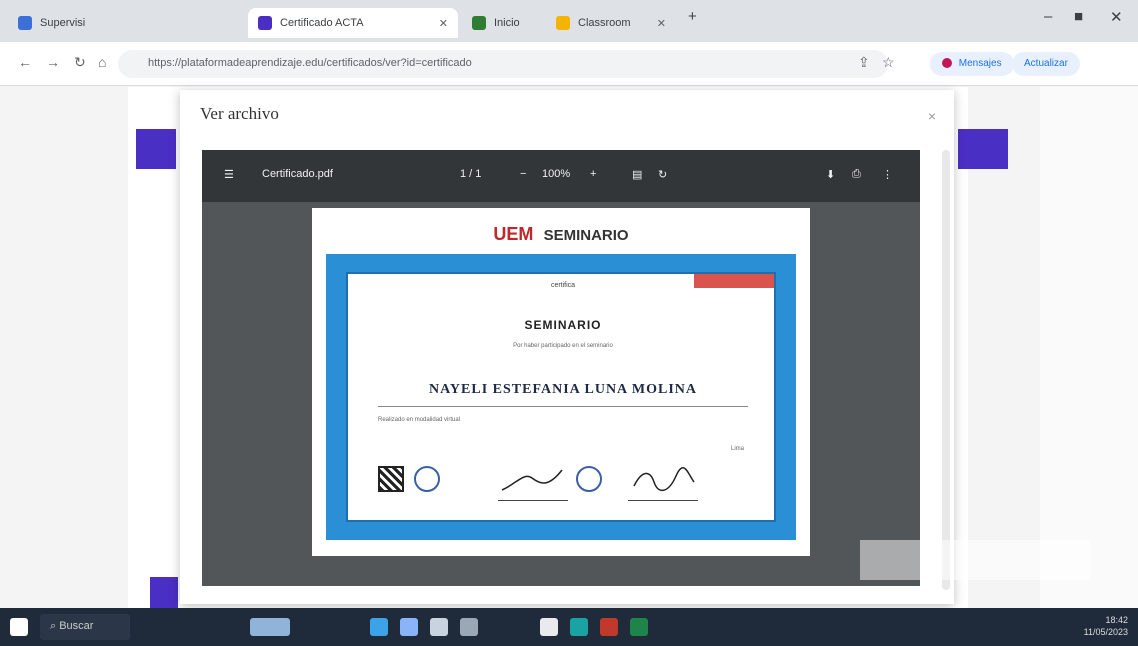  What do you see at coordinates (980, 63) in the screenshot?
I see `profile-pill-label: Mensajes` at bounding box center [980, 63].